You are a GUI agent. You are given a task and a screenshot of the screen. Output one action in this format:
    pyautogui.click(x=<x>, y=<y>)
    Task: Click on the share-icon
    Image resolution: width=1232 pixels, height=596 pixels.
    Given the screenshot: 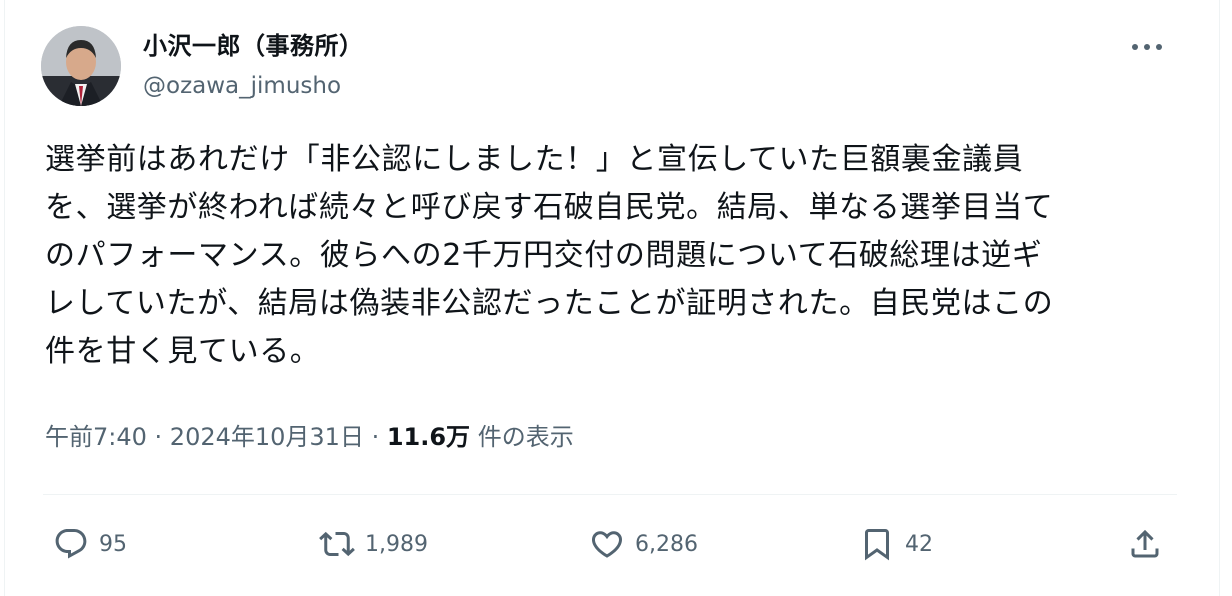 What is the action you would take?
    pyautogui.click(x=1145, y=543)
    